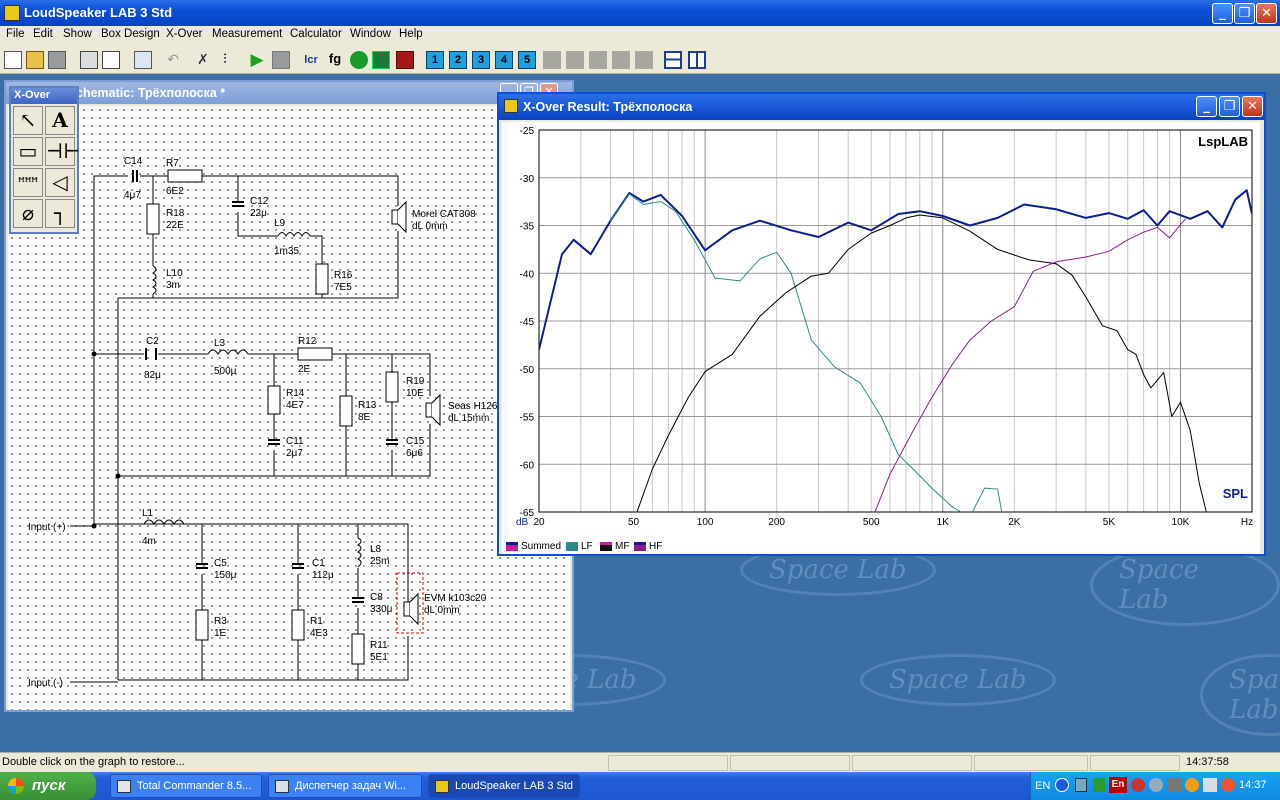  What do you see at coordinates (1118, 785) in the screenshot?
I see `keyboard-layout-indicator: En` at bounding box center [1118, 785].